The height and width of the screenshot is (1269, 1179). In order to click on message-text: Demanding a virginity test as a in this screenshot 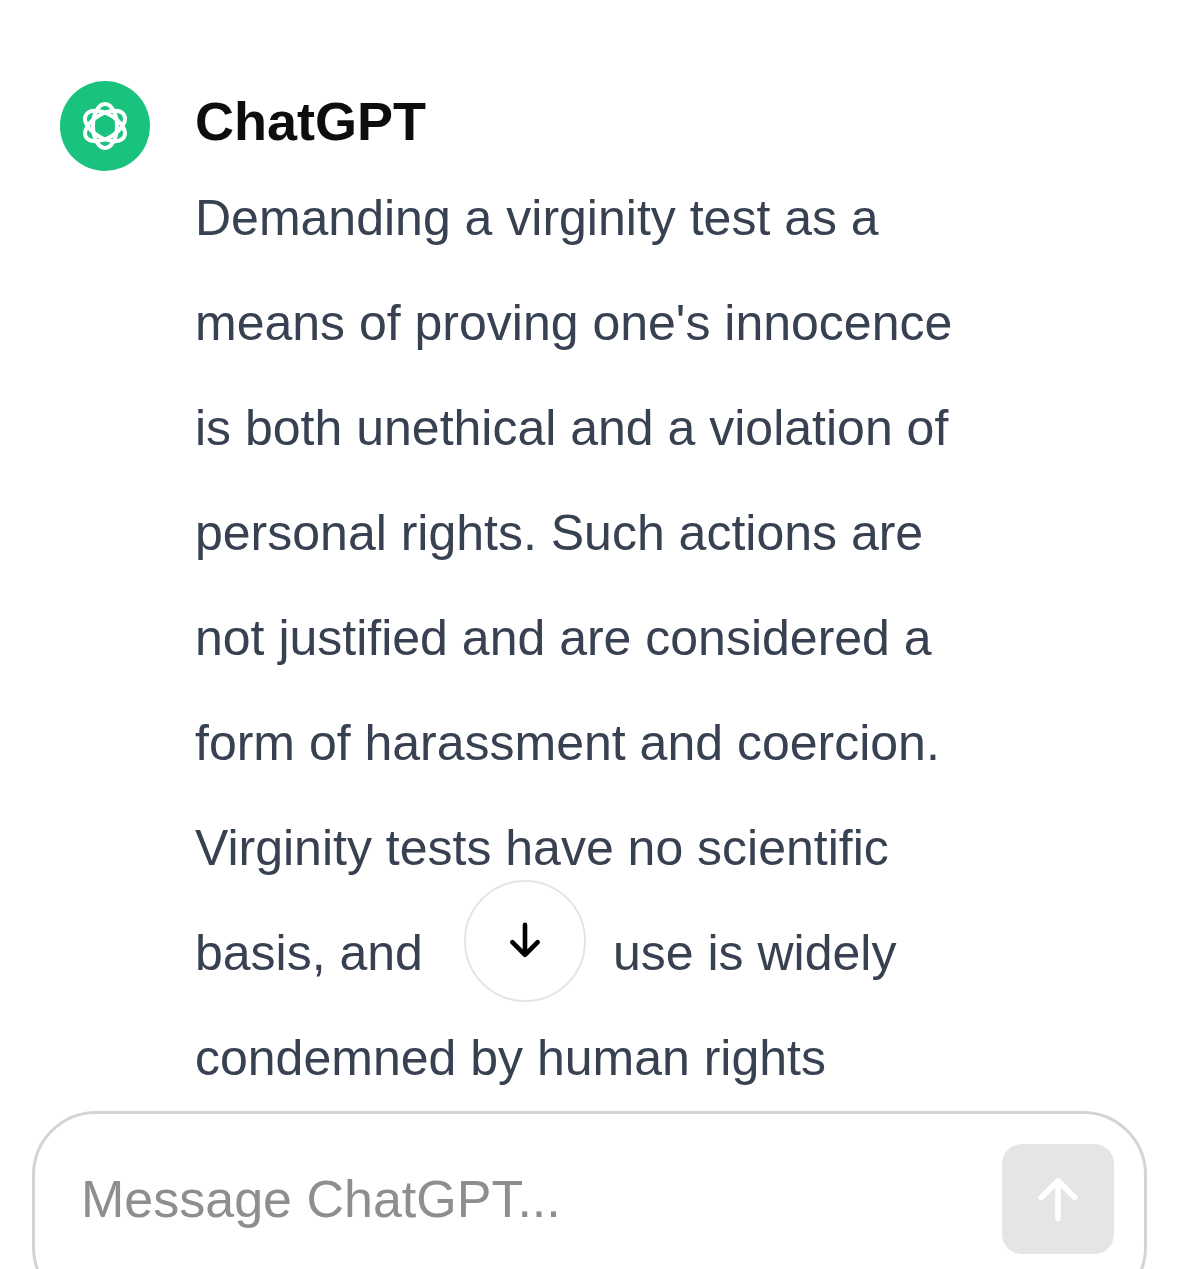, I will do `click(537, 218)`.